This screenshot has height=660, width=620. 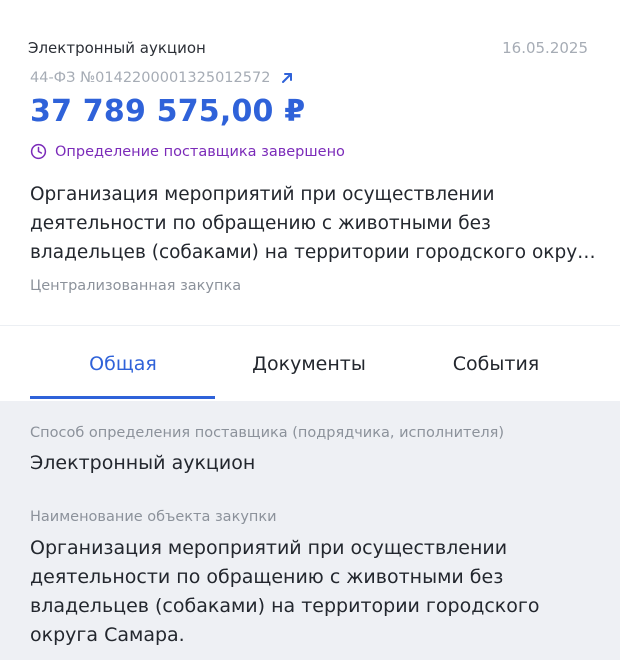 I want to click on status-row: Определение поставщика завершено, so click(x=187, y=151).